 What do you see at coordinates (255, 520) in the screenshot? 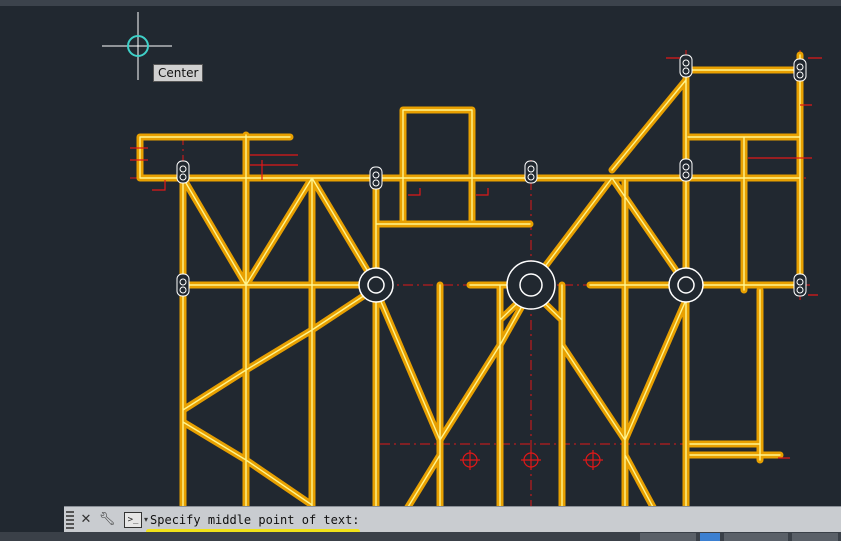
I see `command-prompt-text: Specify middle point of text:` at bounding box center [255, 520].